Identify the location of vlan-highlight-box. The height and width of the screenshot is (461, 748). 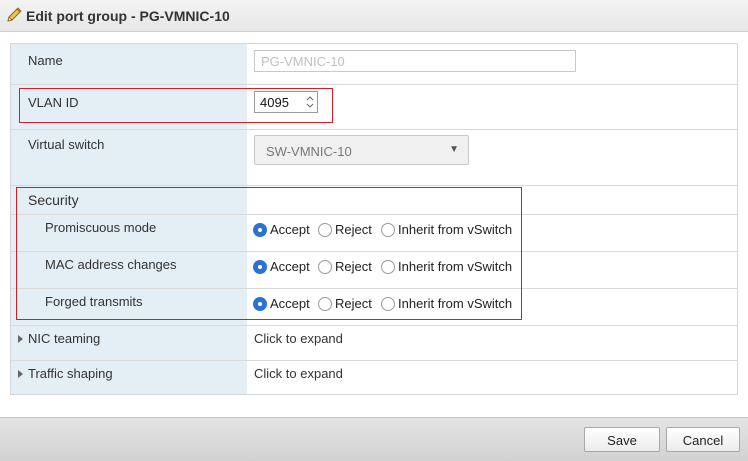
(176, 105).